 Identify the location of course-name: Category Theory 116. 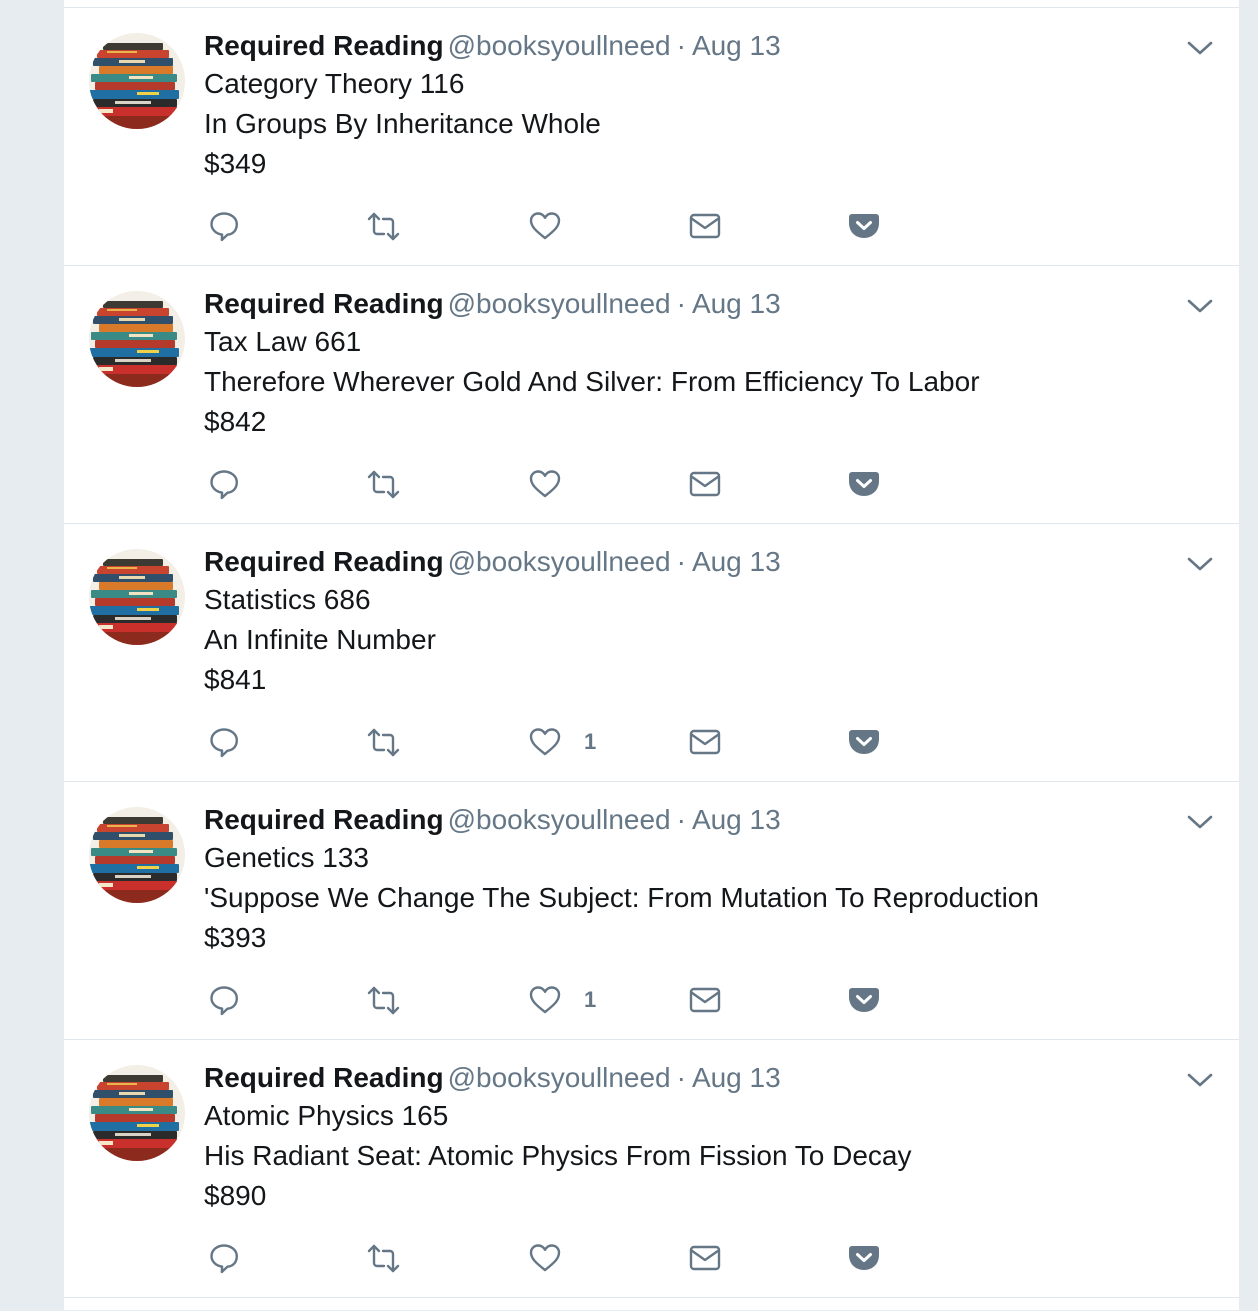
(334, 83).